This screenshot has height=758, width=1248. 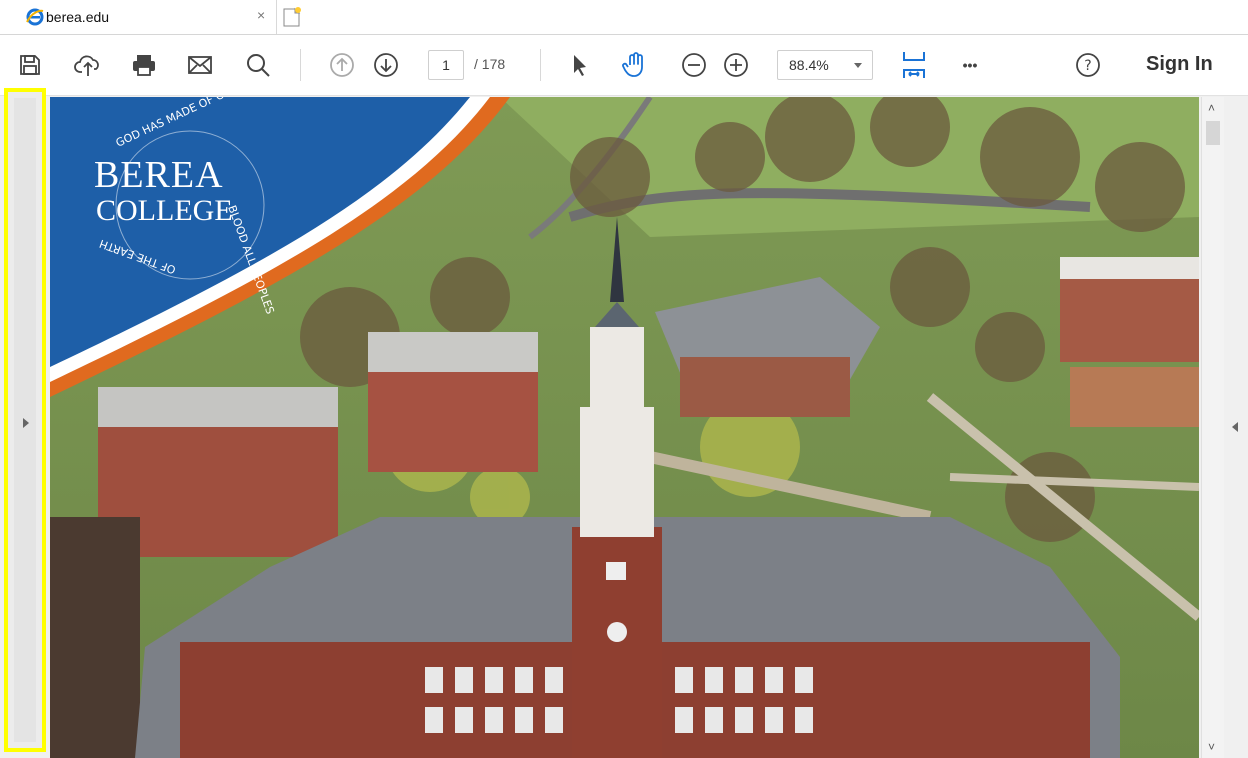 What do you see at coordinates (200, 65) in the screenshot?
I see `email-icon` at bounding box center [200, 65].